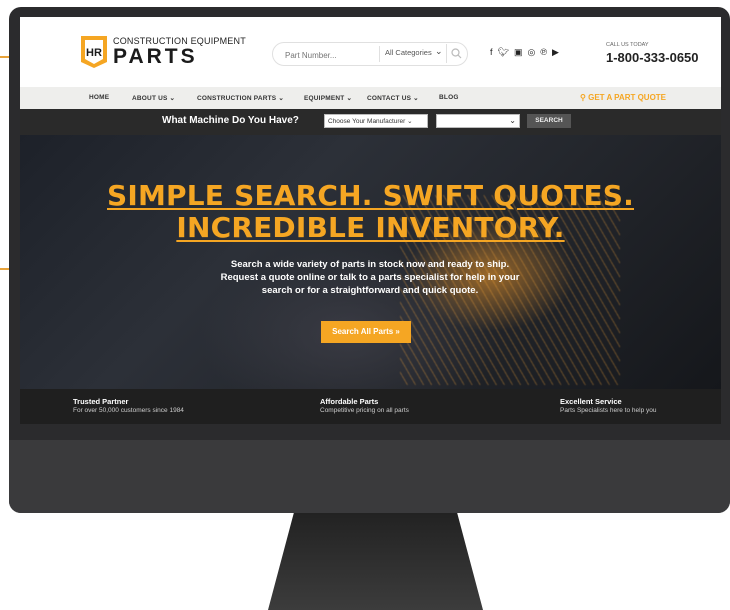 This screenshot has height=610, width=730. I want to click on nav-construction-parts: CONSTRUCTION PARTS ⌄, so click(240, 98).